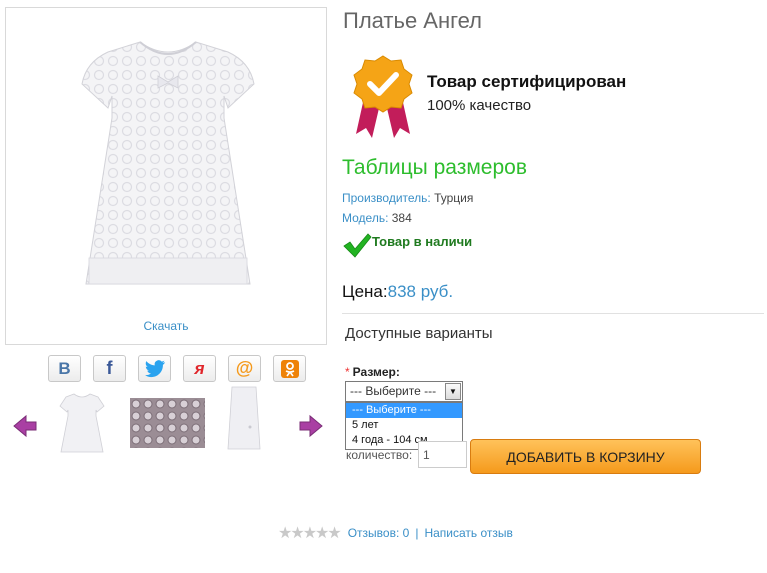  I want to click on available-variants-title: Доступные варианты, so click(419, 333).